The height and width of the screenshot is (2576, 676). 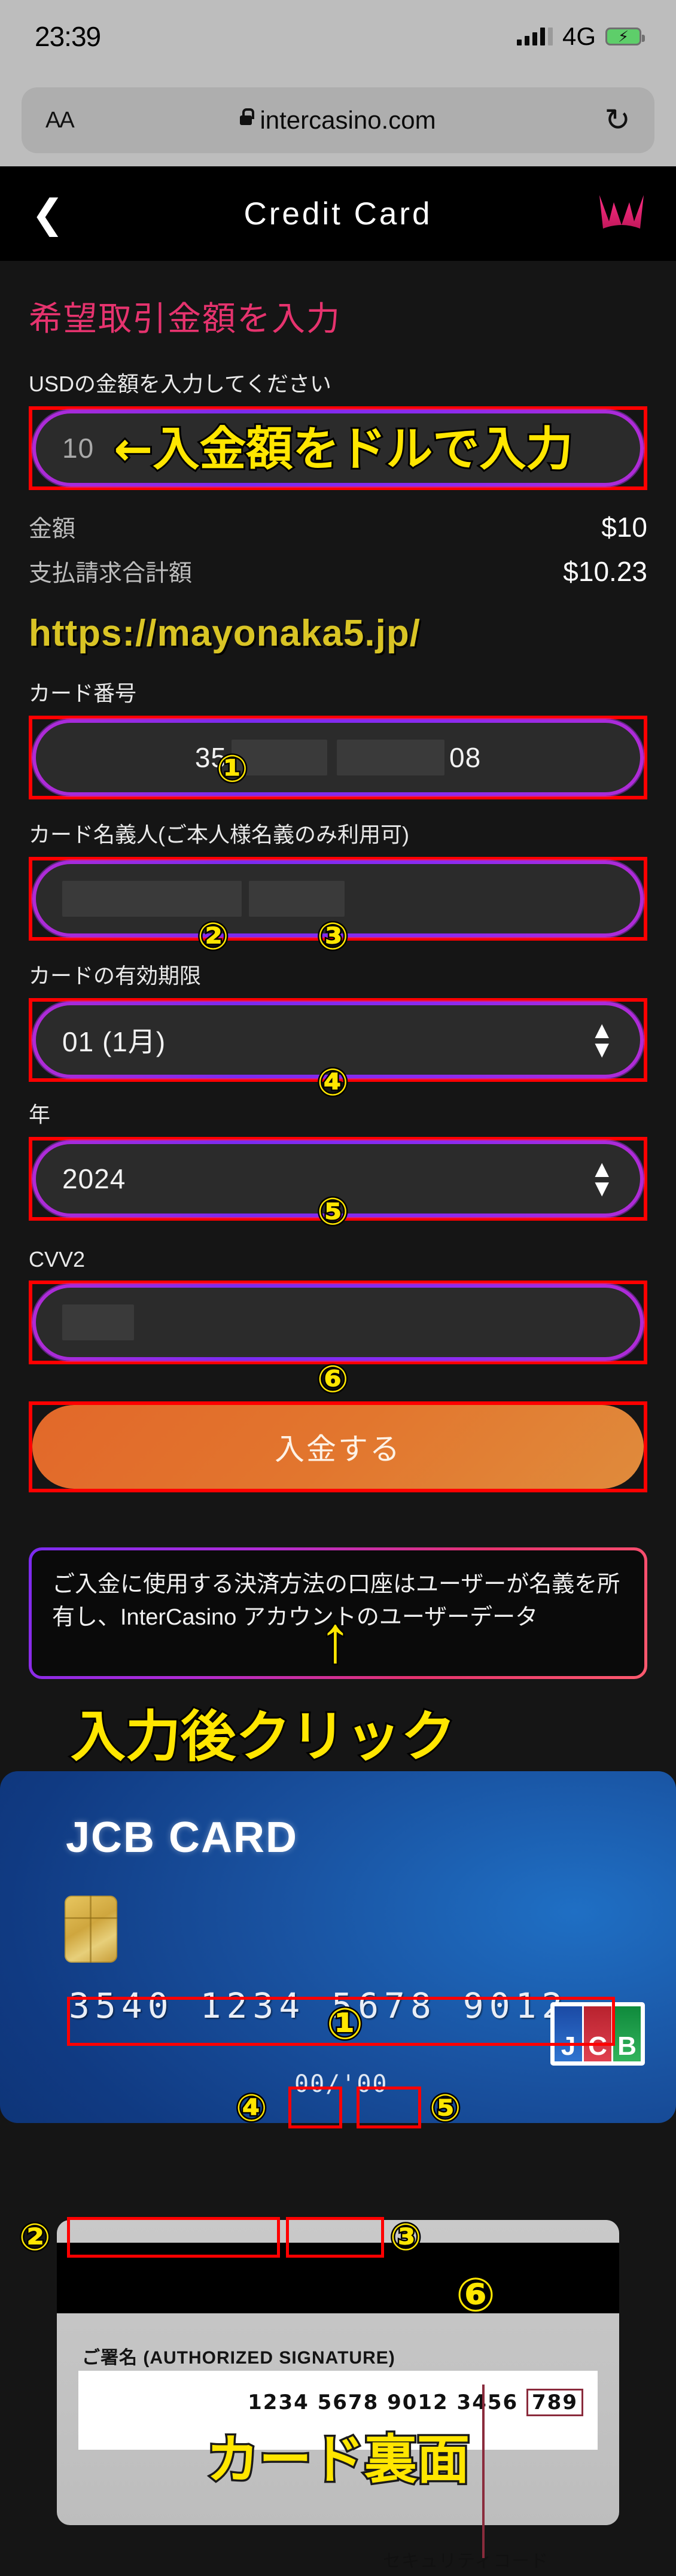 I want to click on address-bar: AAAA intercasino.com ↻, so click(x=338, y=120).